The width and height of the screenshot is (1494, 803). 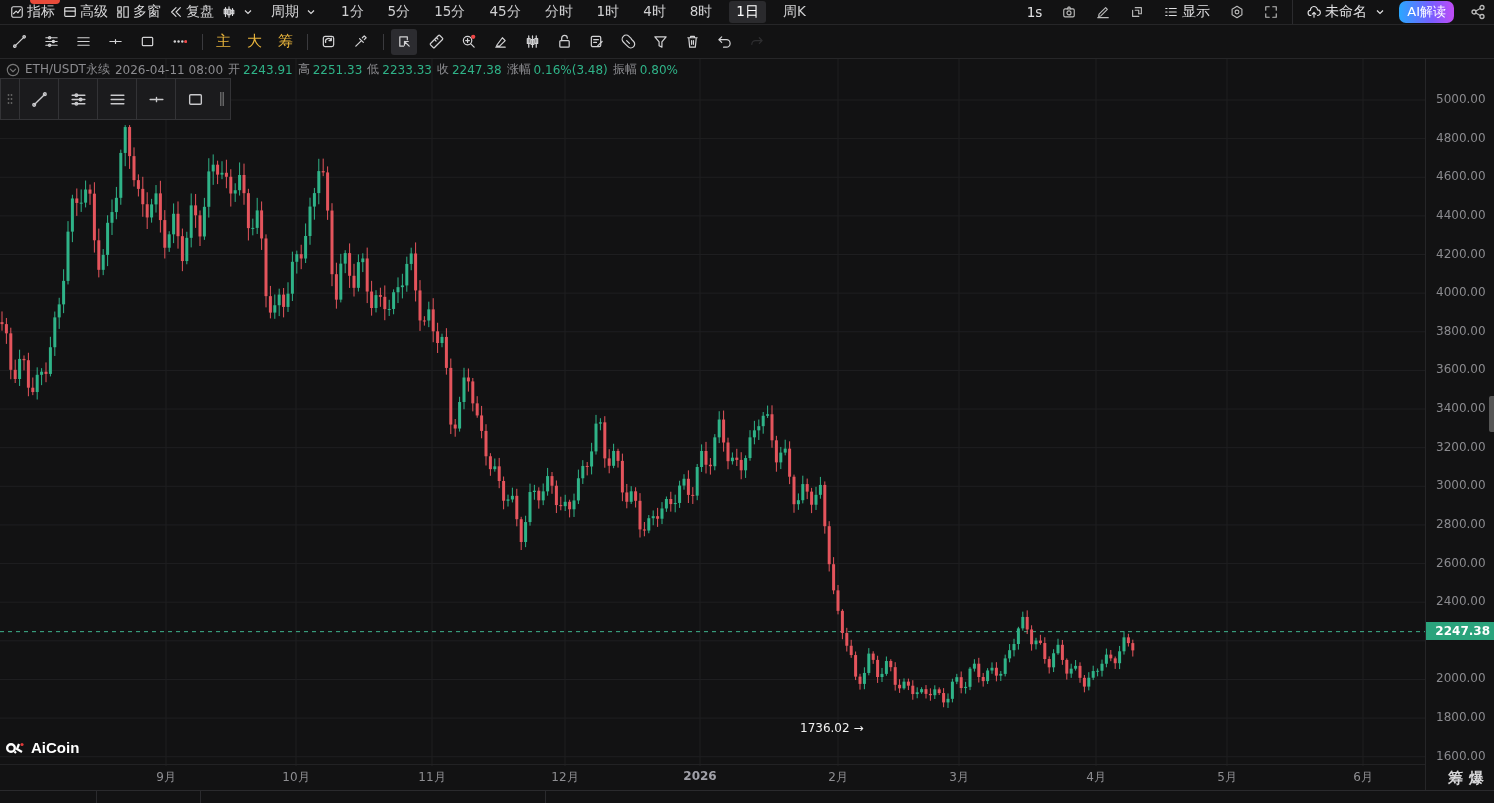 What do you see at coordinates (1096, 777) in the screenshot?
I see `time-axis-label: 4月` at bounding box center [1096, 777].